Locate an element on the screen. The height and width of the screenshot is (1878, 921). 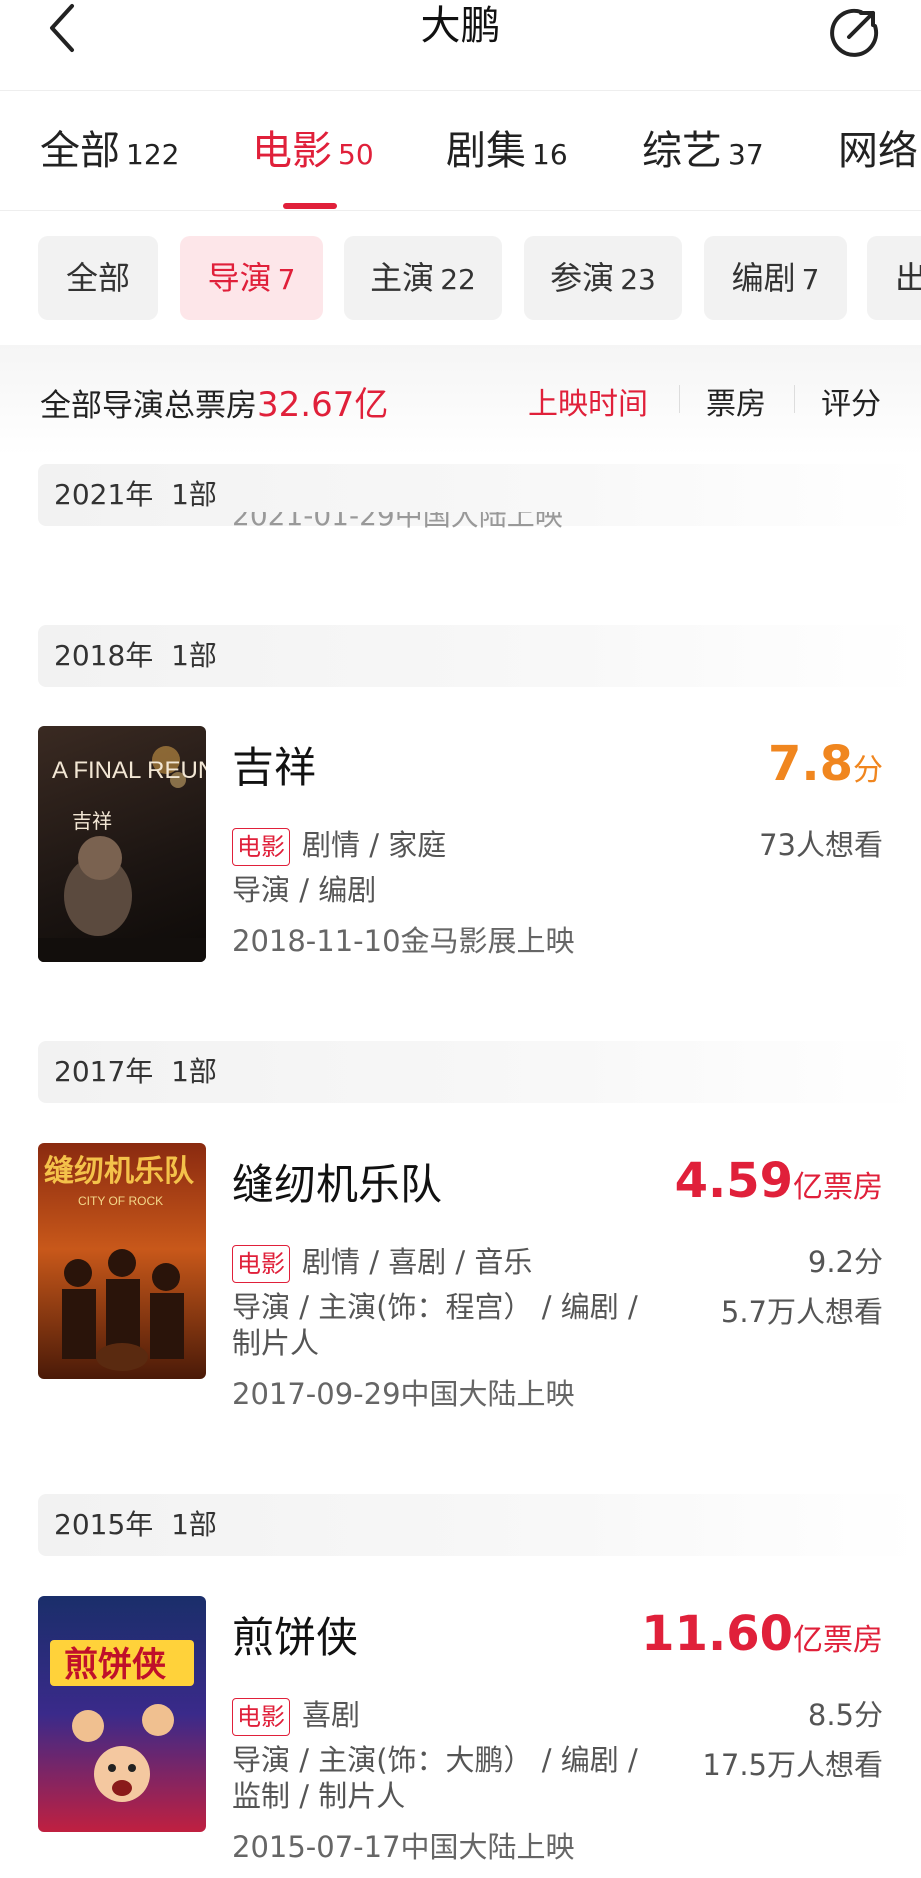
summary-value: 32.67亿 is located at coordinates (323, 405).